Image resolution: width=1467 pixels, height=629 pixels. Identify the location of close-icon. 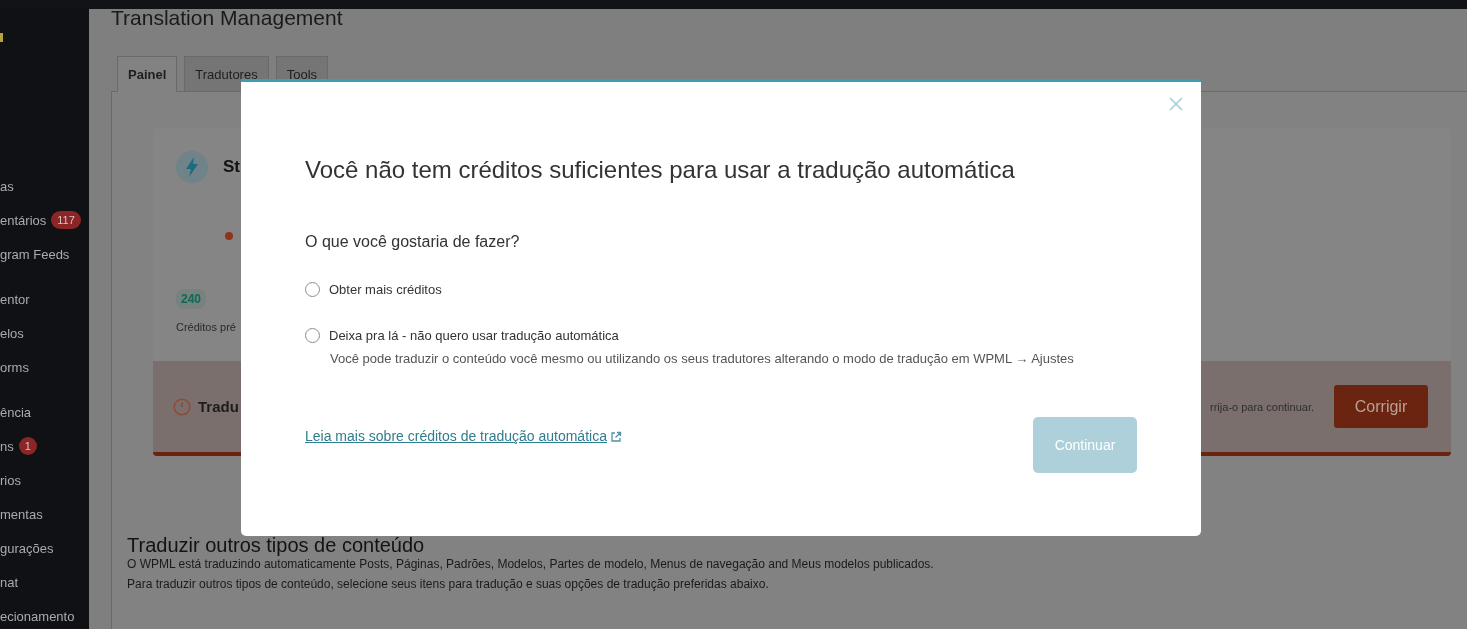
(1176, 104).